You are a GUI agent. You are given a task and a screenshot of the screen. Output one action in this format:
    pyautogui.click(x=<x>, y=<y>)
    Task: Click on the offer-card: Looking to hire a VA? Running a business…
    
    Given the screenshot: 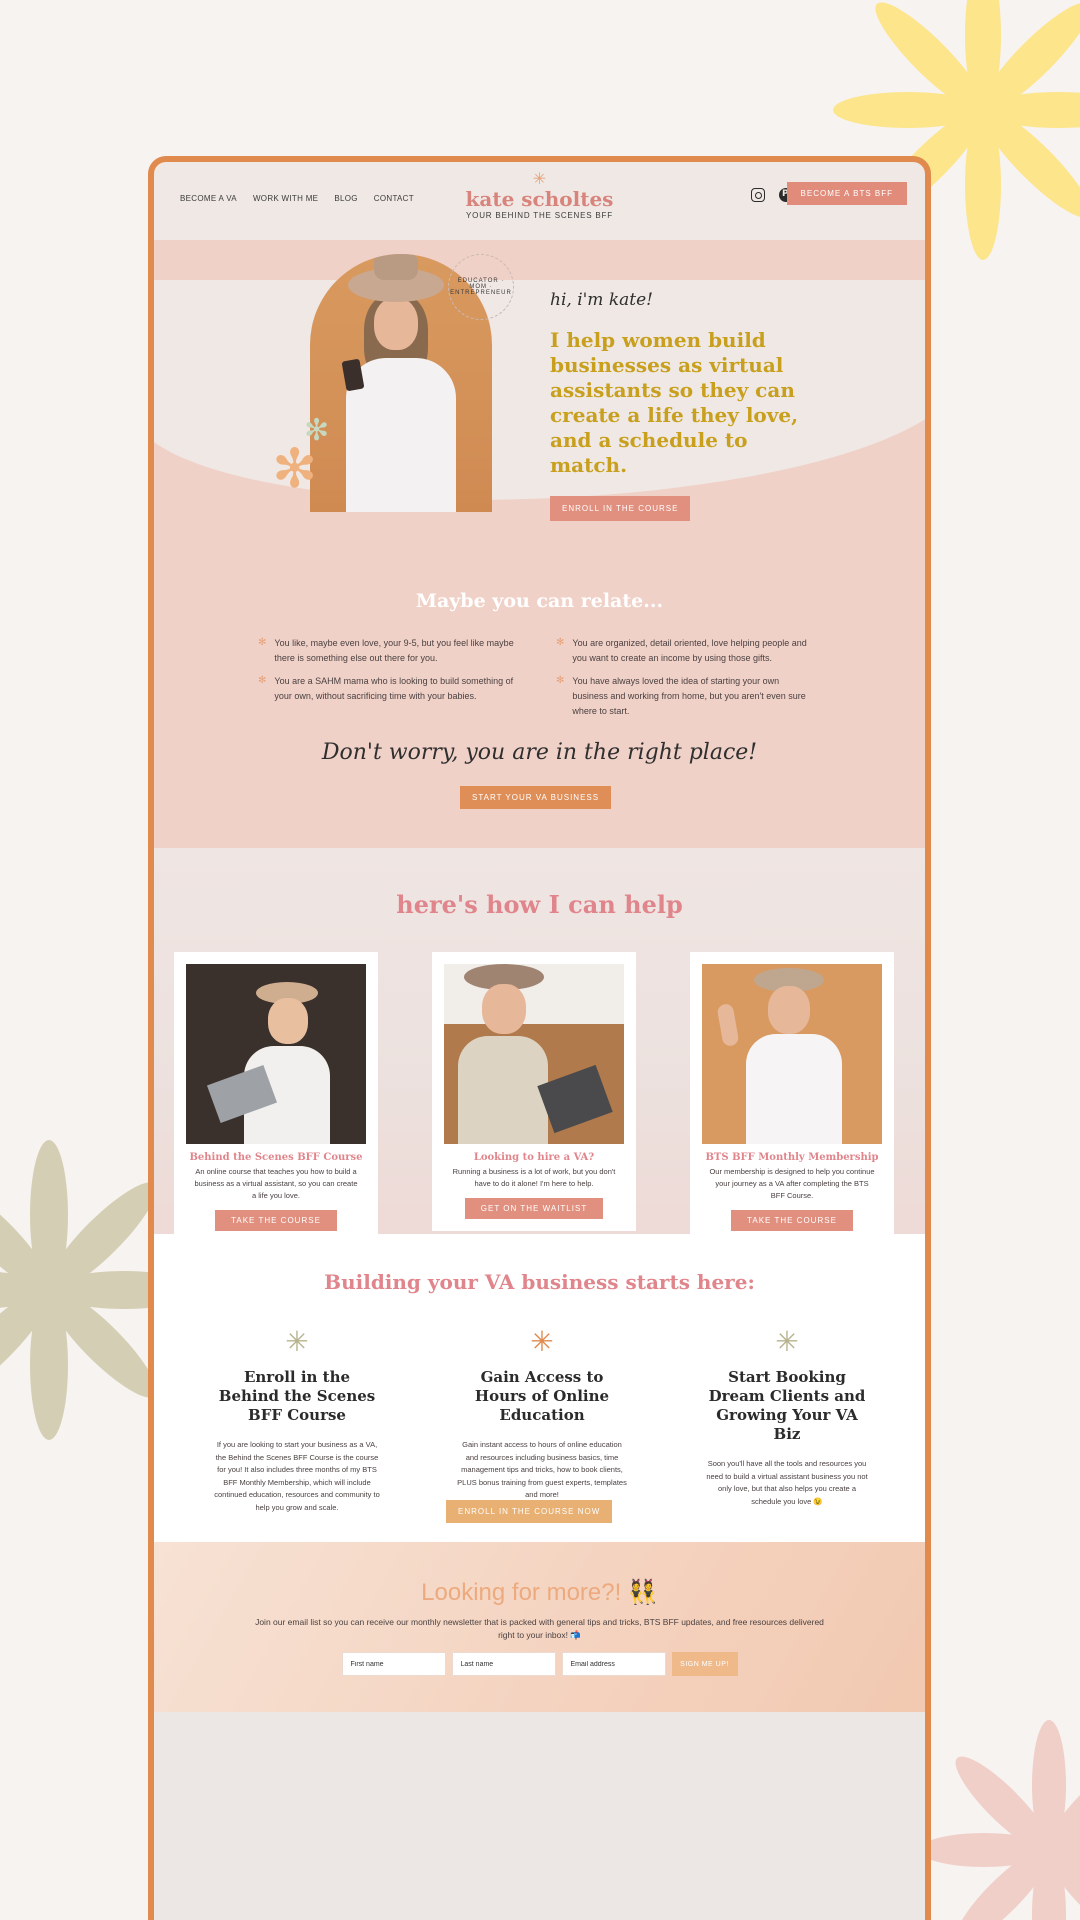 What is the action you would take?
    pyautogui.click(x=534, y=1091)
    